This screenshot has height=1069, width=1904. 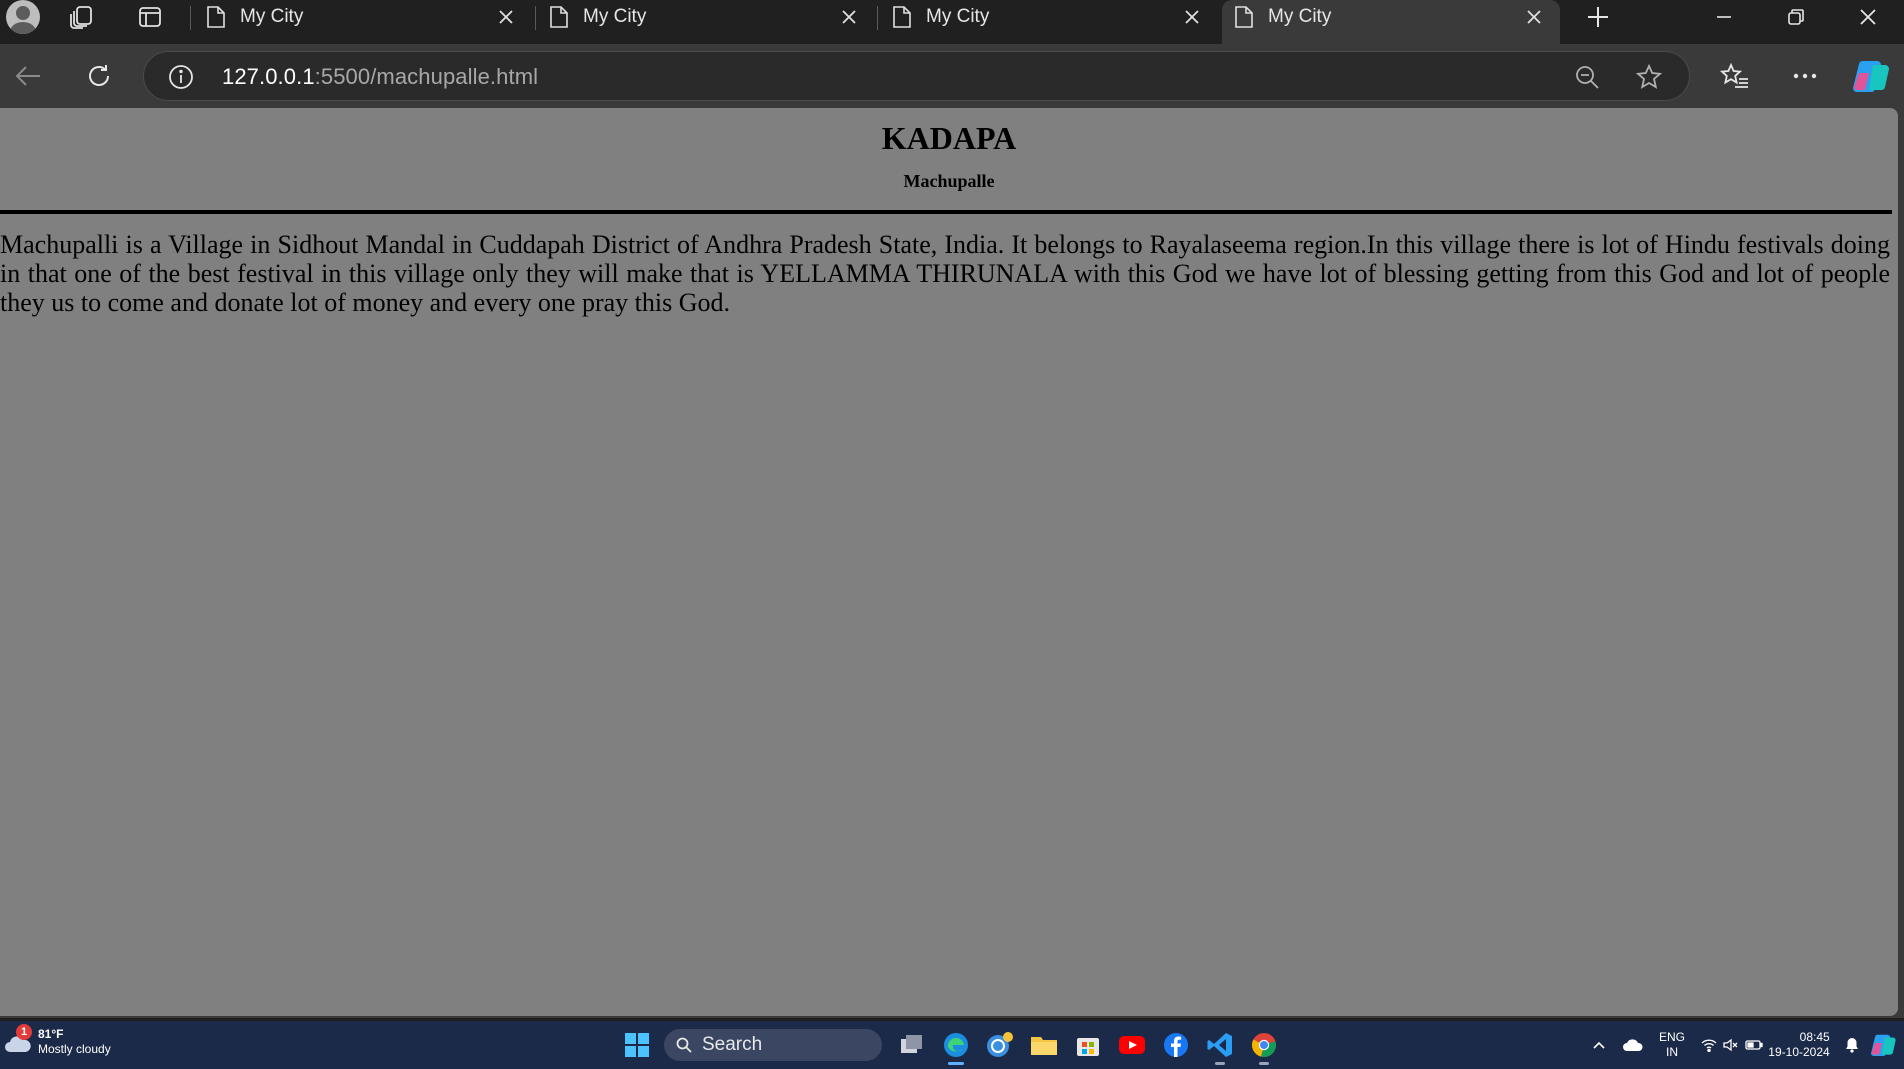 I want to click on url-text: 127.0.0.1:5500/machupalle.html, so click(x=380, y=77).